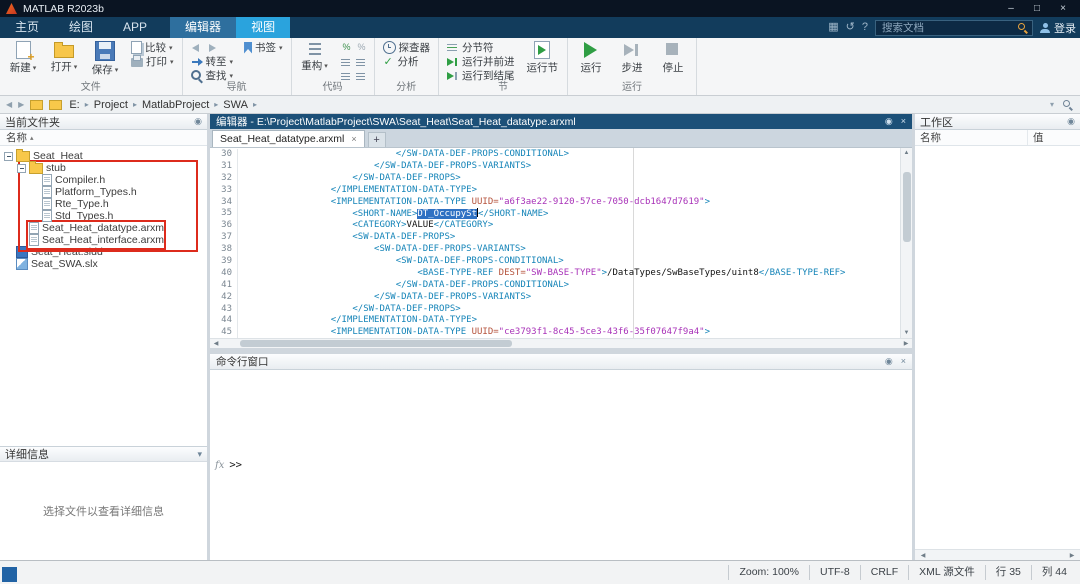 The width and height of the screenshot is (1080, 584). What do you see at coordinates (906, 333) in the screenshot?
I see `scroll-down-icon: ▼` at bounding box center [906, 333].